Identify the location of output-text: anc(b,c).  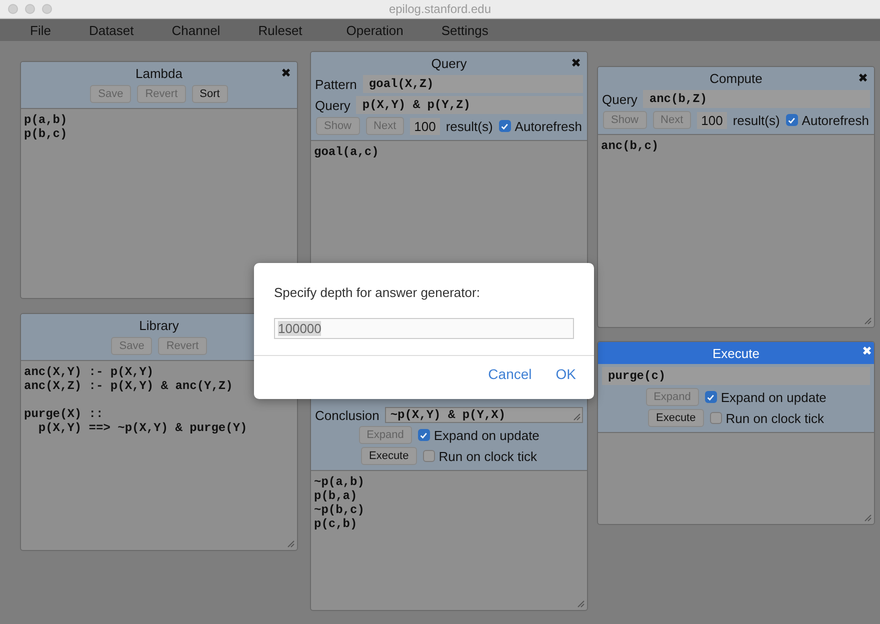
(630, 146).